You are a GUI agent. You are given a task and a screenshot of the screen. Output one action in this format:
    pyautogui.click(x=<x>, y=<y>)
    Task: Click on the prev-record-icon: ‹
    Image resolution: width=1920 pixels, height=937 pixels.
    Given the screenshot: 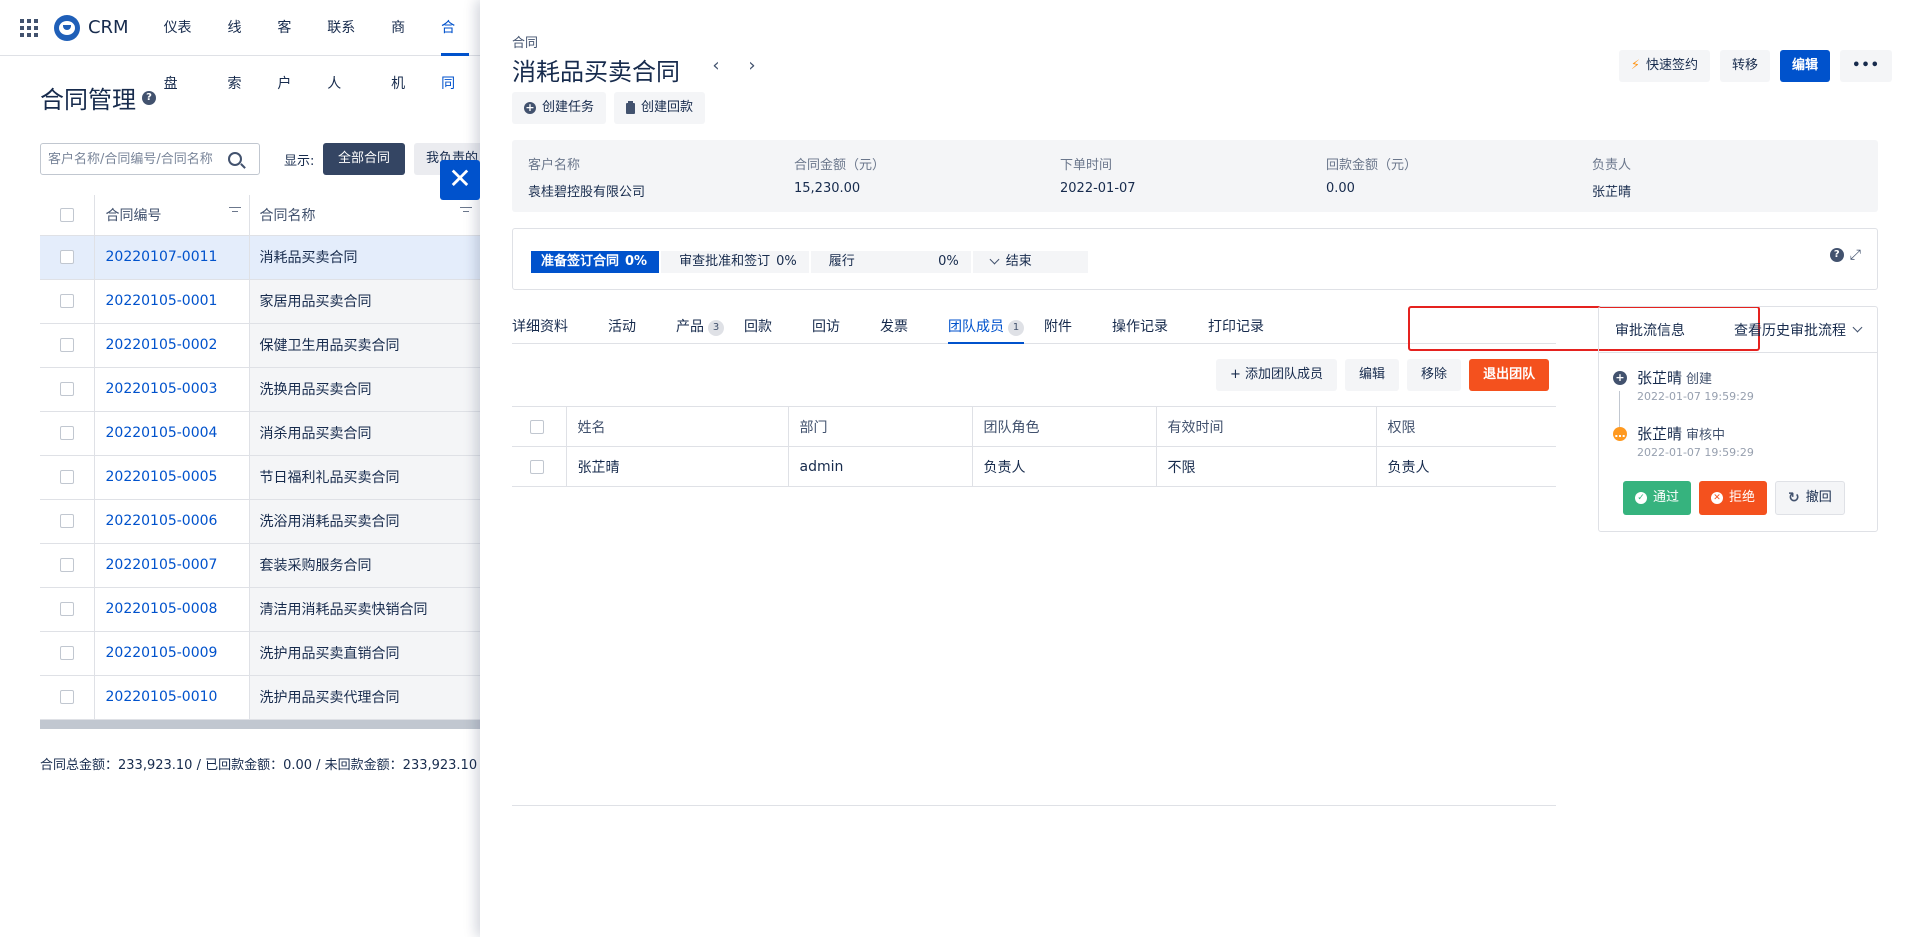 What is the action you would take?
    pyautogui.click(x=716, y=66)
    